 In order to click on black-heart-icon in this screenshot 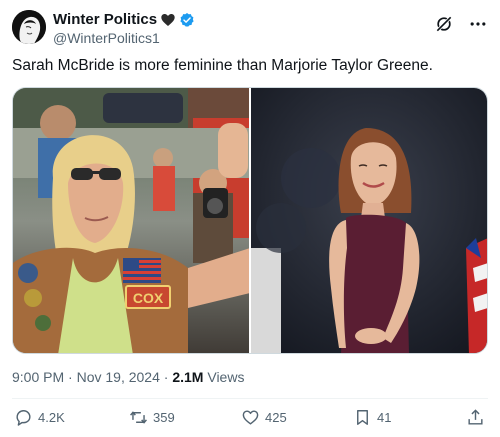, I will do `click(168, 20)`.